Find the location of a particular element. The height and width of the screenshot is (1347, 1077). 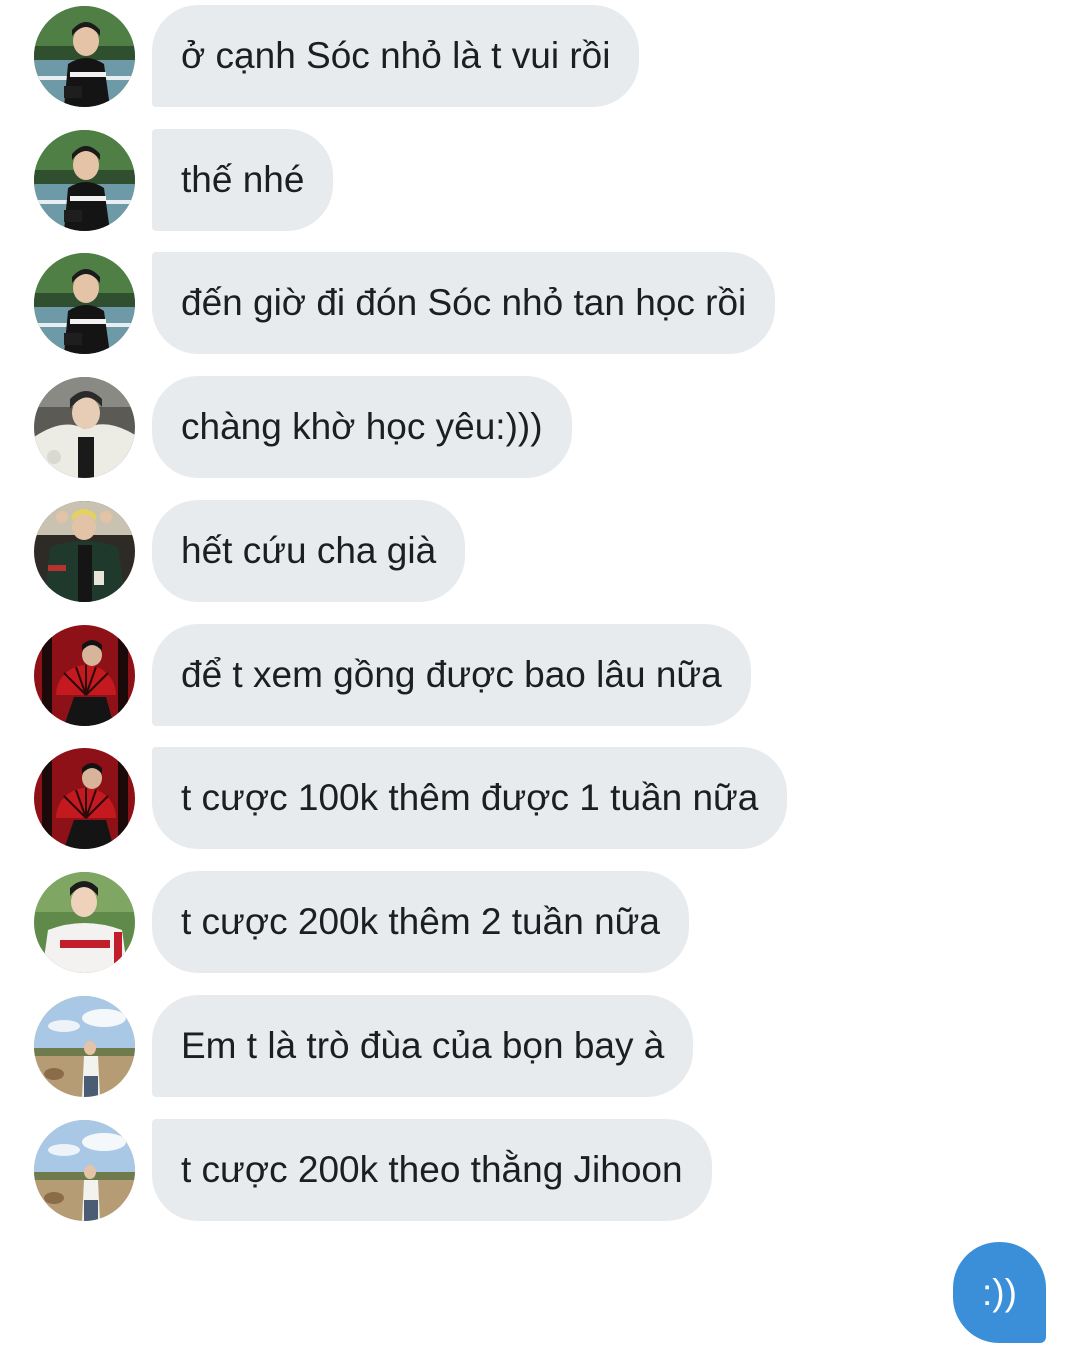

message-bubble: t cược 200k thêm 2 tuần nữa is located at coordinates (420, 922).